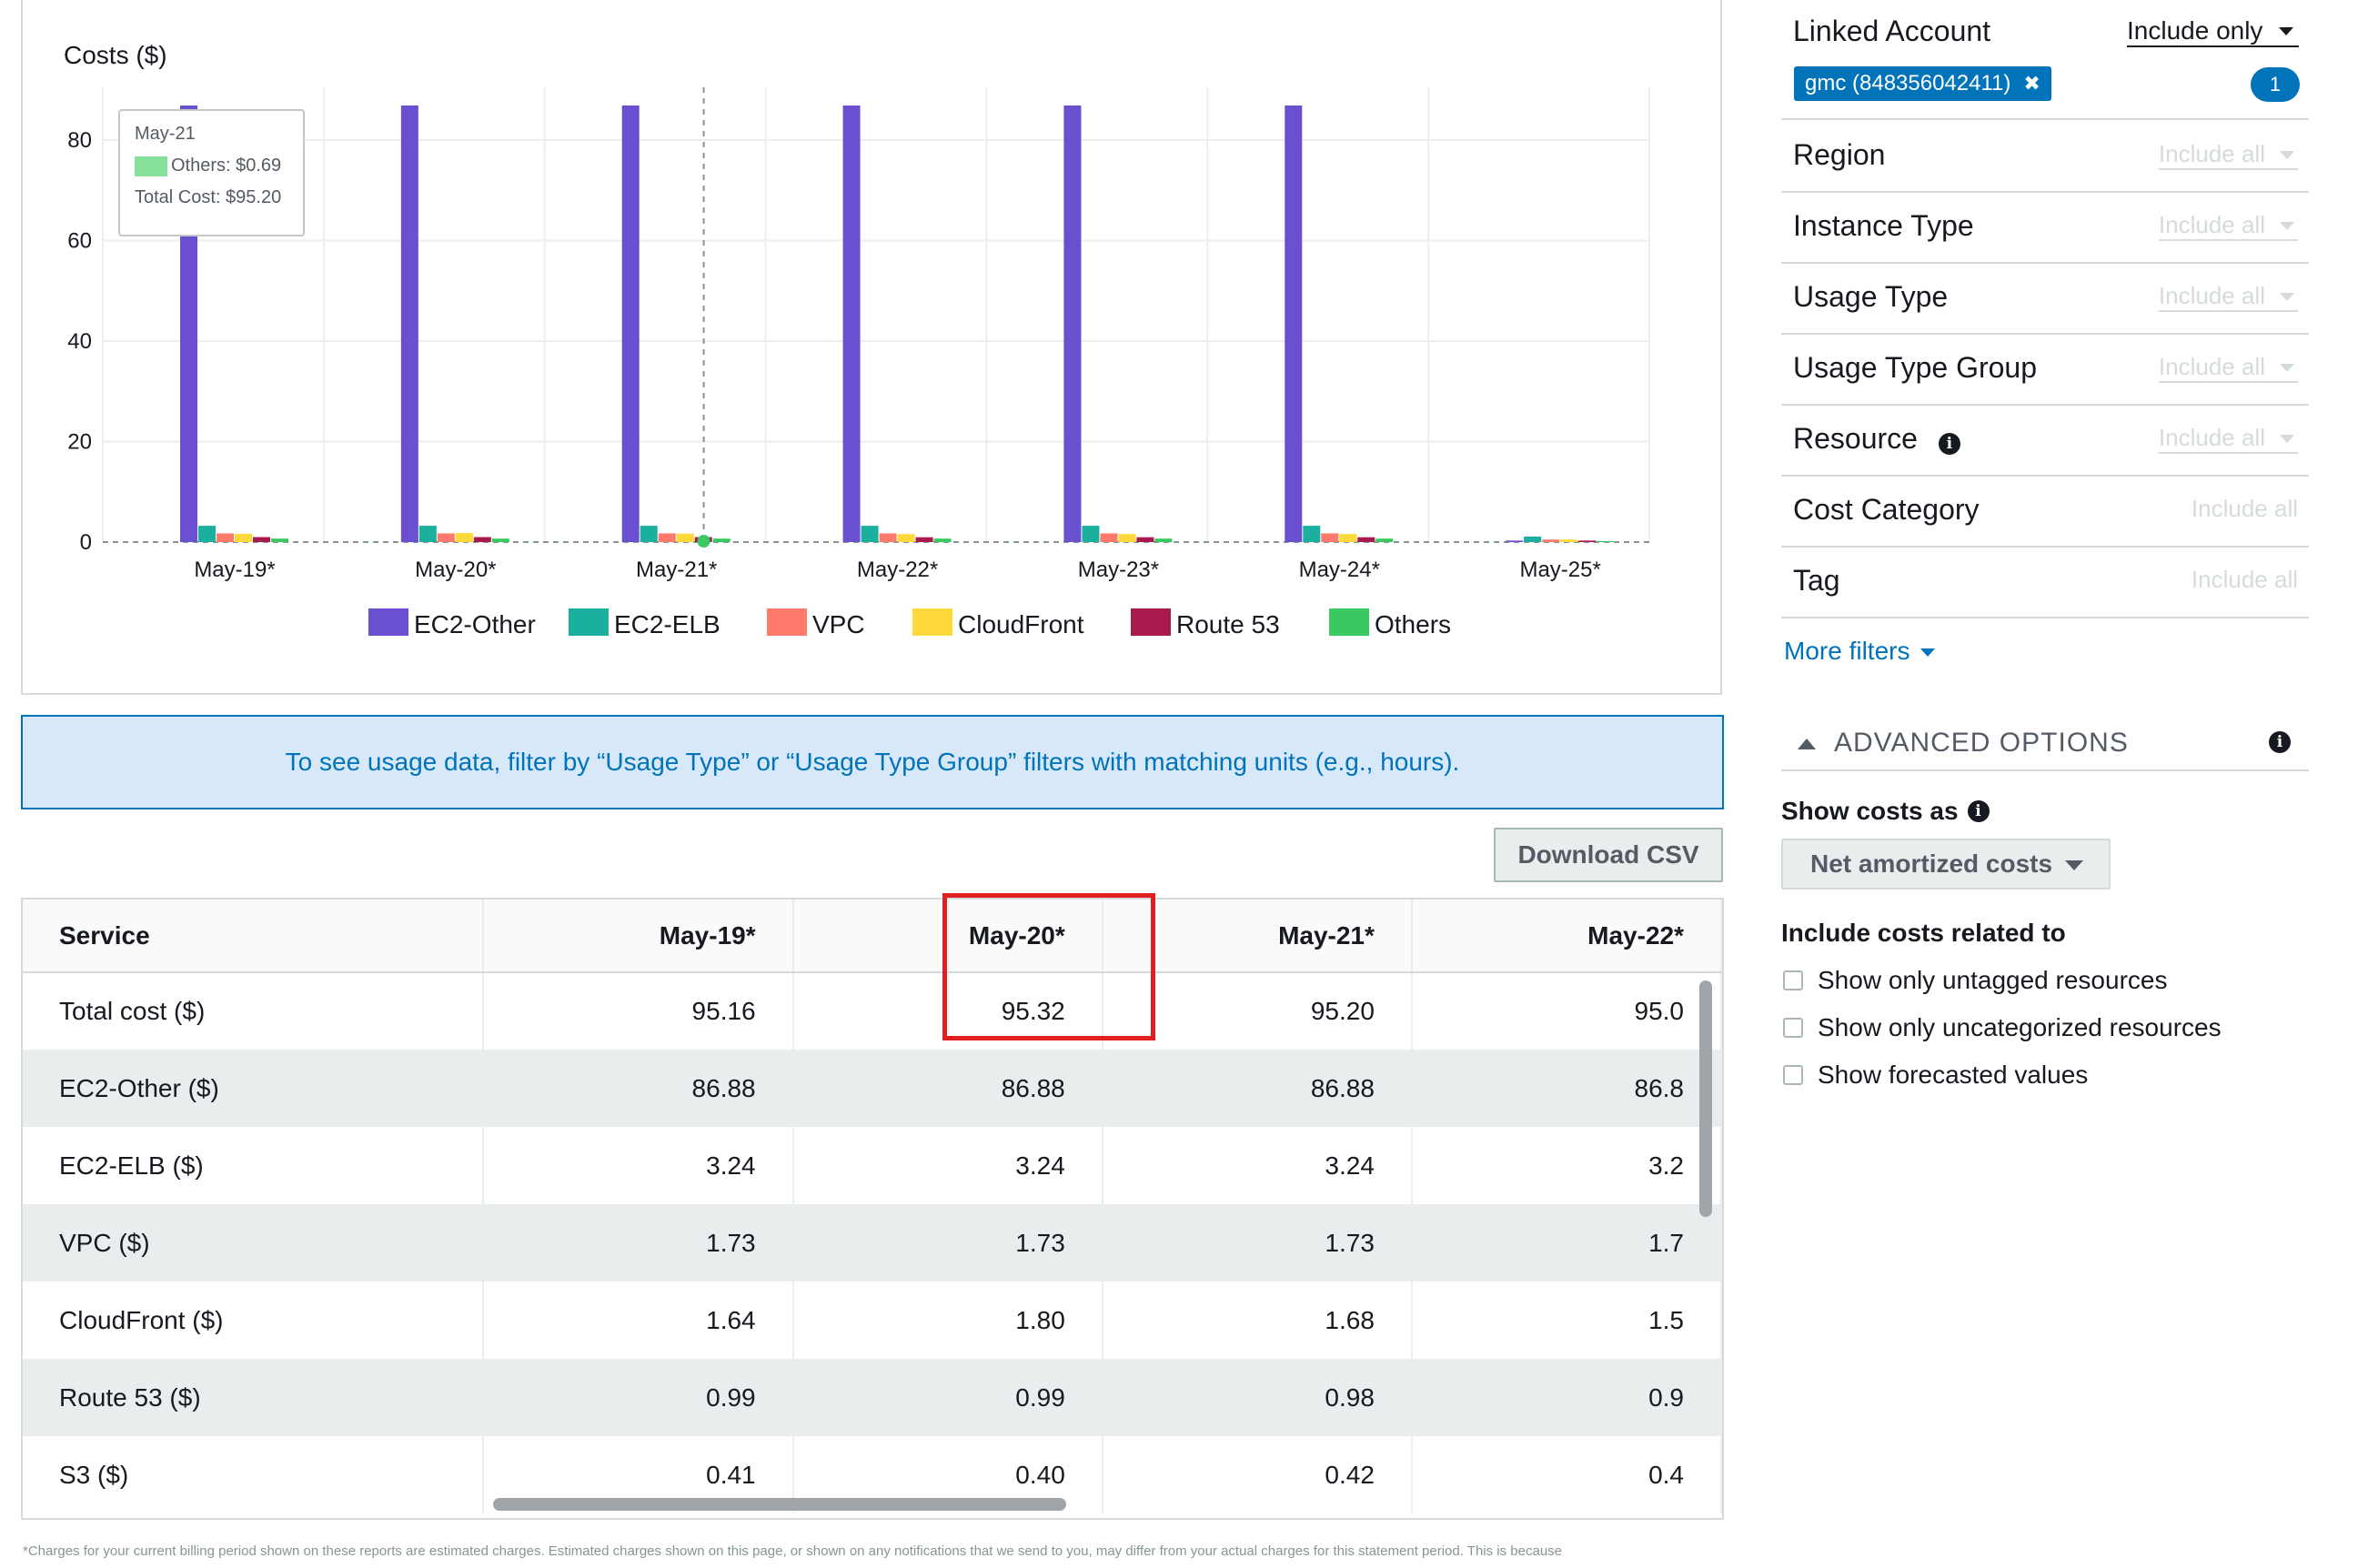 This screenshot has width=2378, height=1568. What do you see at coordinates (676, 570) in the screenshot?
I see `x-tick-label: May-21*` at bounding box center [676, 570].